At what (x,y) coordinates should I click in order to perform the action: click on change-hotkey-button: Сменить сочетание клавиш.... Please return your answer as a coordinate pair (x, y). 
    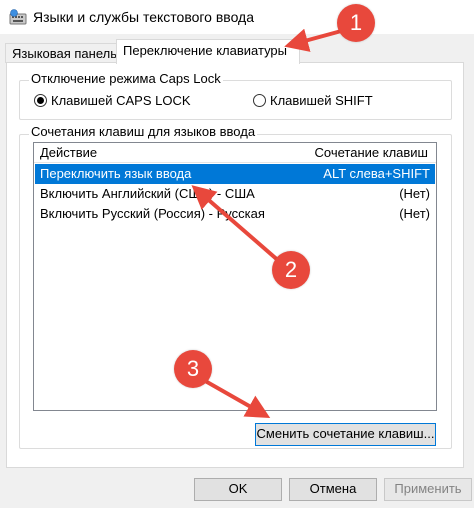
    Looking at the image, I should click on (345, 434).